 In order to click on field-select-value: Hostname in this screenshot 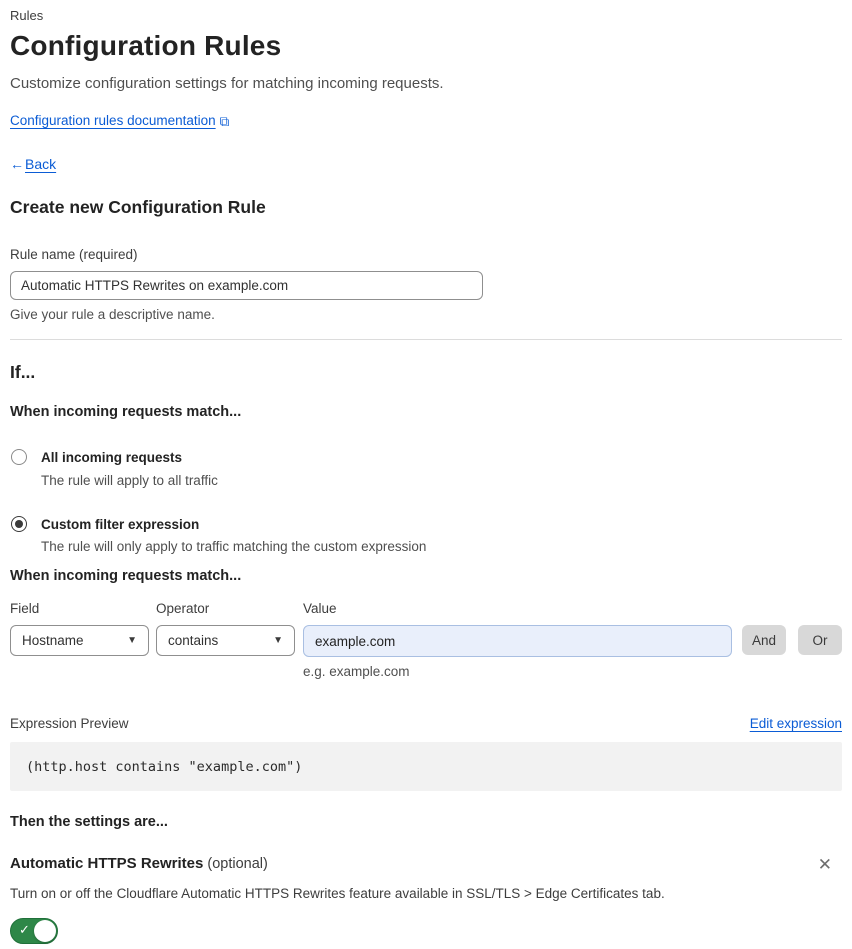, I will do `click(53, 641)`.